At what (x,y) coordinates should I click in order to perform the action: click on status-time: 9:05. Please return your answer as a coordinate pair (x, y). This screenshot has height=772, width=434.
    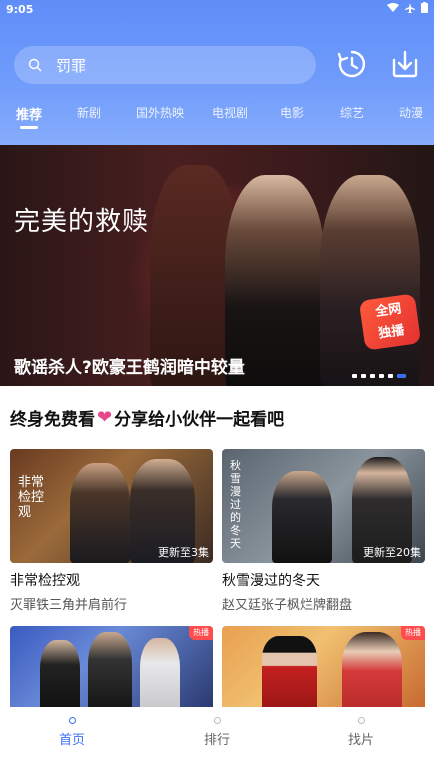
    Looking at the image, I should click on (20, 9).